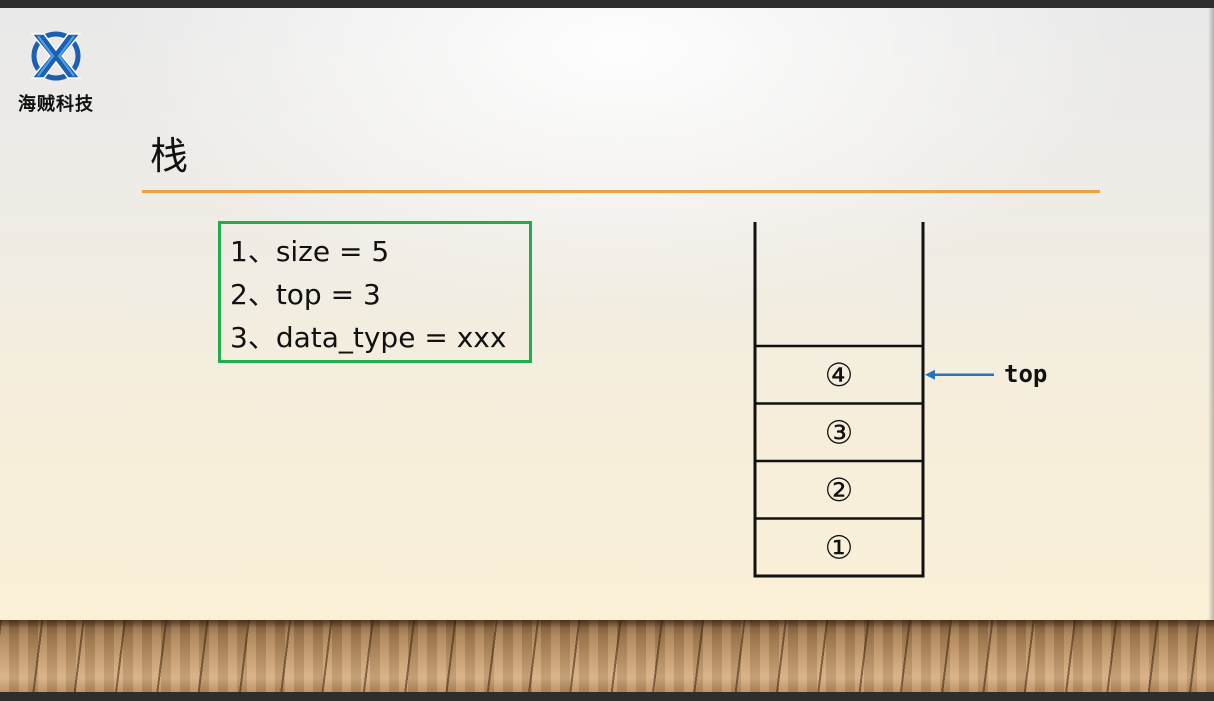 The height and width of the screenshot is (701, 1214). Describe the element at coordinates (607, 656) in the screenshot. I see `wood-floor` at that location.